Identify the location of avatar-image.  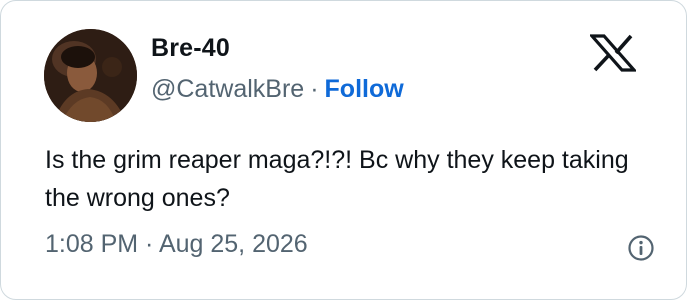
(90, 75).